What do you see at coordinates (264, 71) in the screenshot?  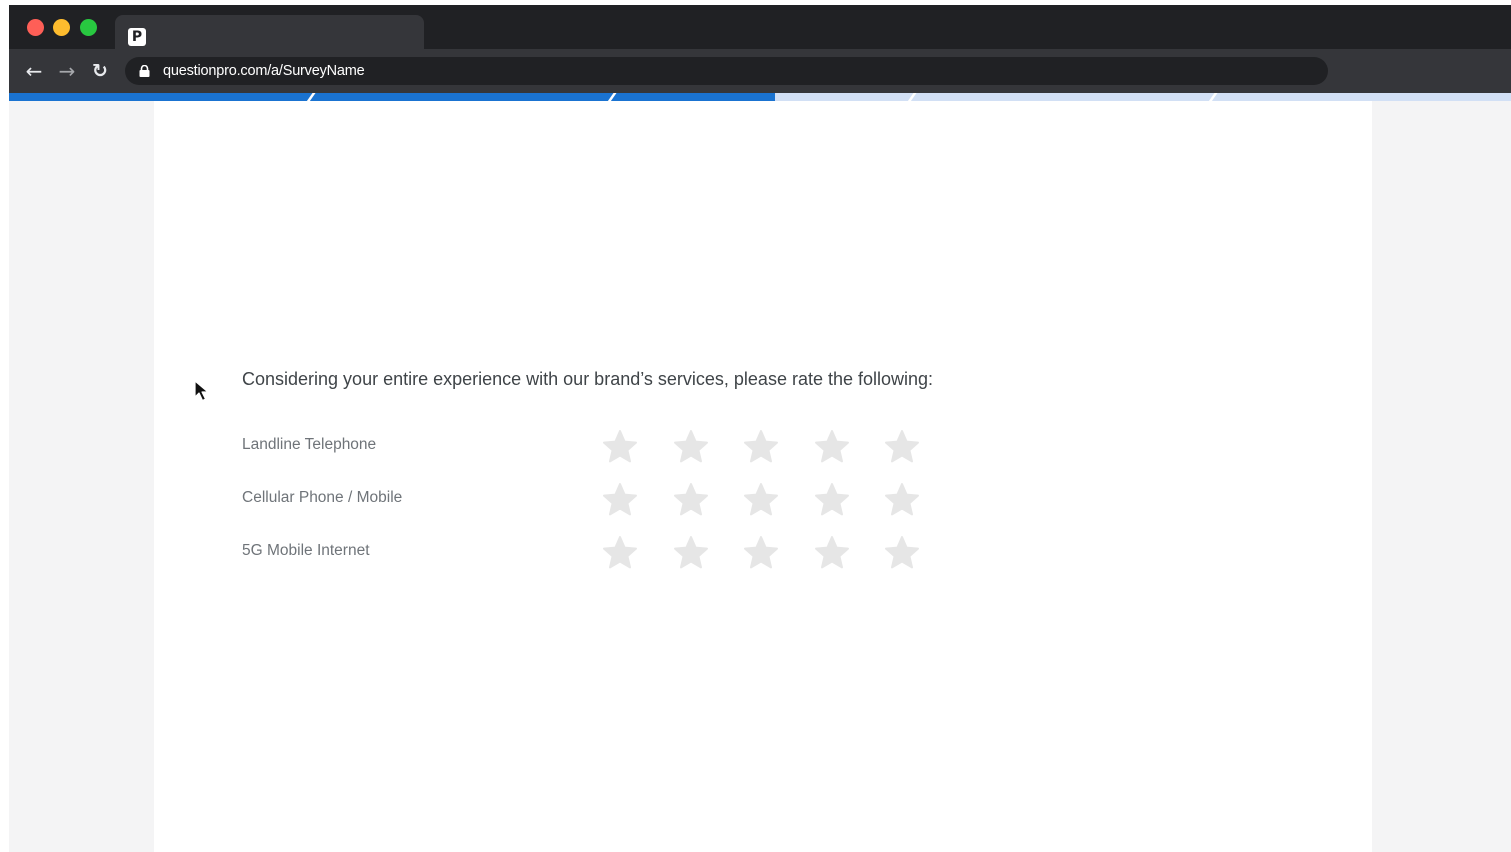 I see `url-text: questionpro.com/a/SurveyName` at bounding box center [264, 71].